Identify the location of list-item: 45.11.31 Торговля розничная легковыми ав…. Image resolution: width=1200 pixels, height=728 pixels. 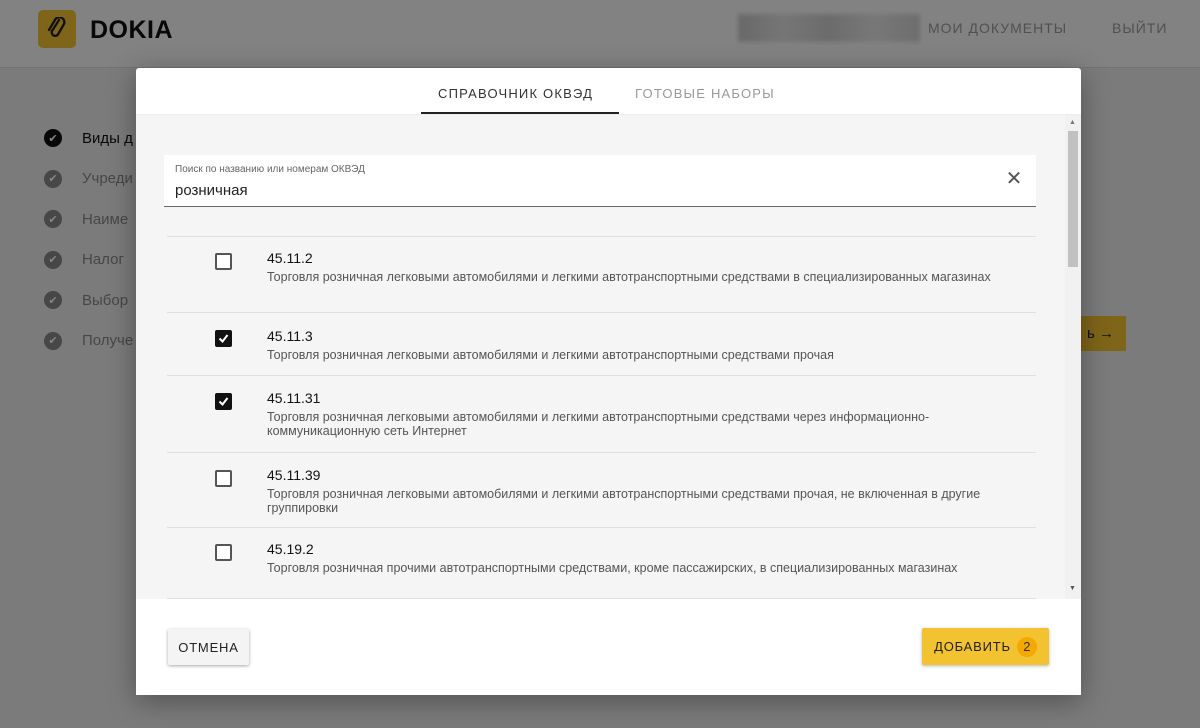
(601, 413).